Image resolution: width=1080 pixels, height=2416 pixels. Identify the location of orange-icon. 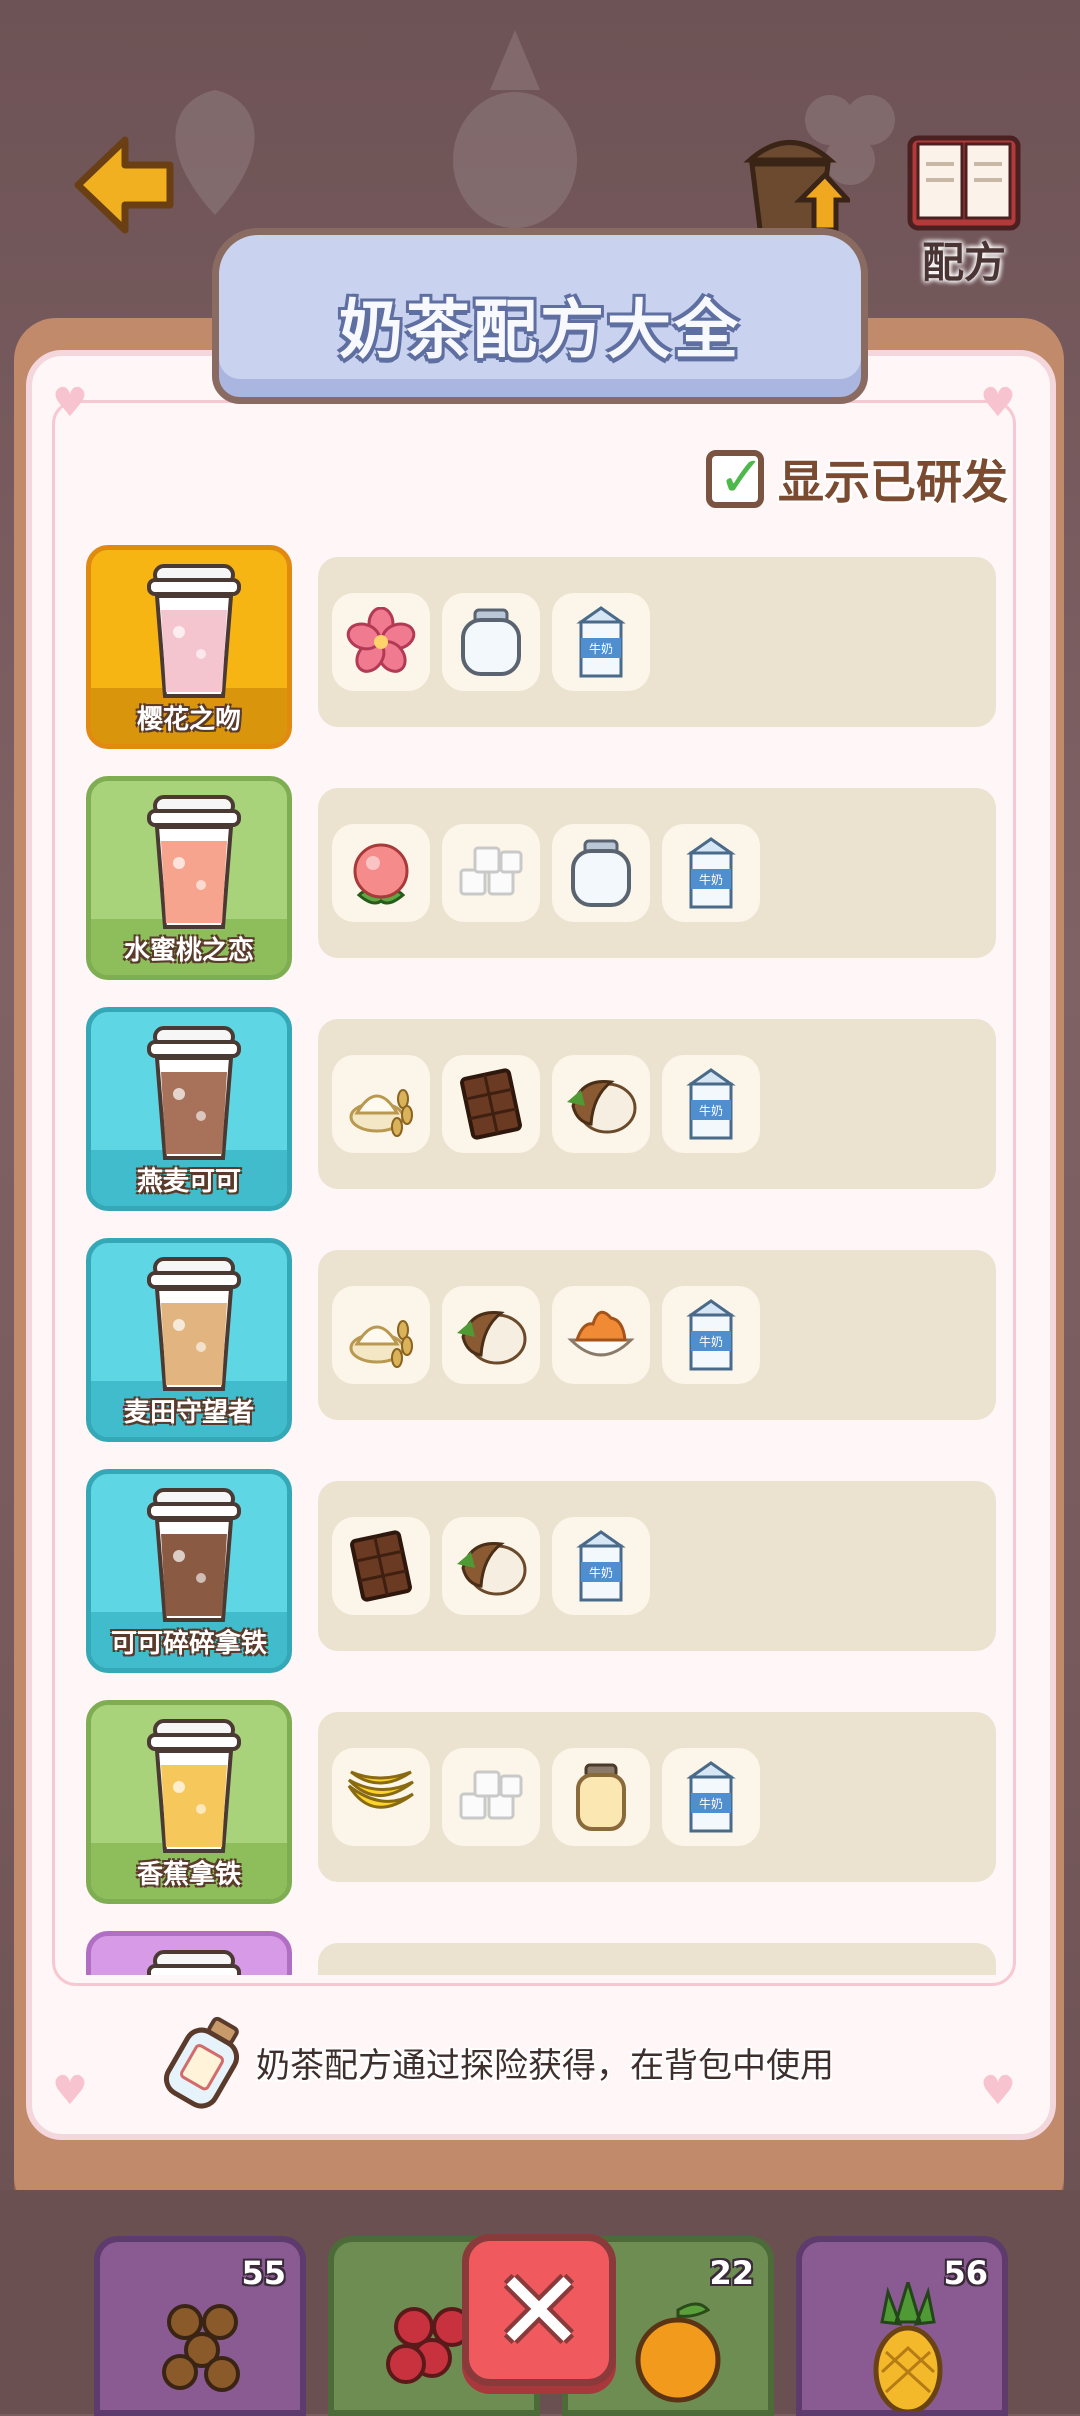
(678, 2352).